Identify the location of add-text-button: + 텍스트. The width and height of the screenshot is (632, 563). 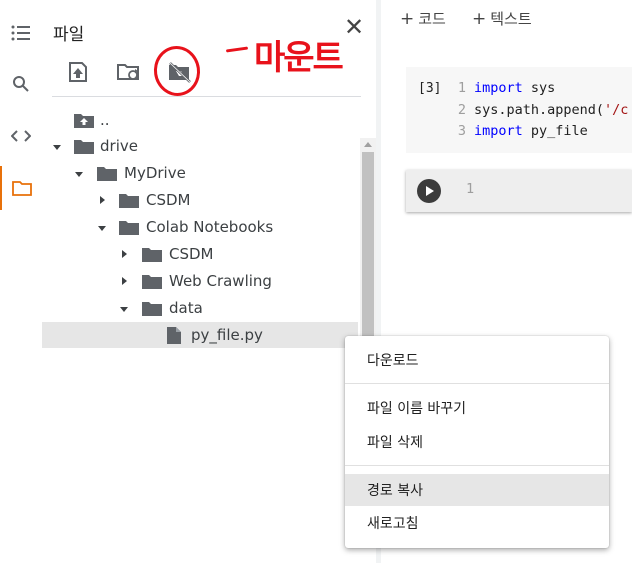
(502, 18).